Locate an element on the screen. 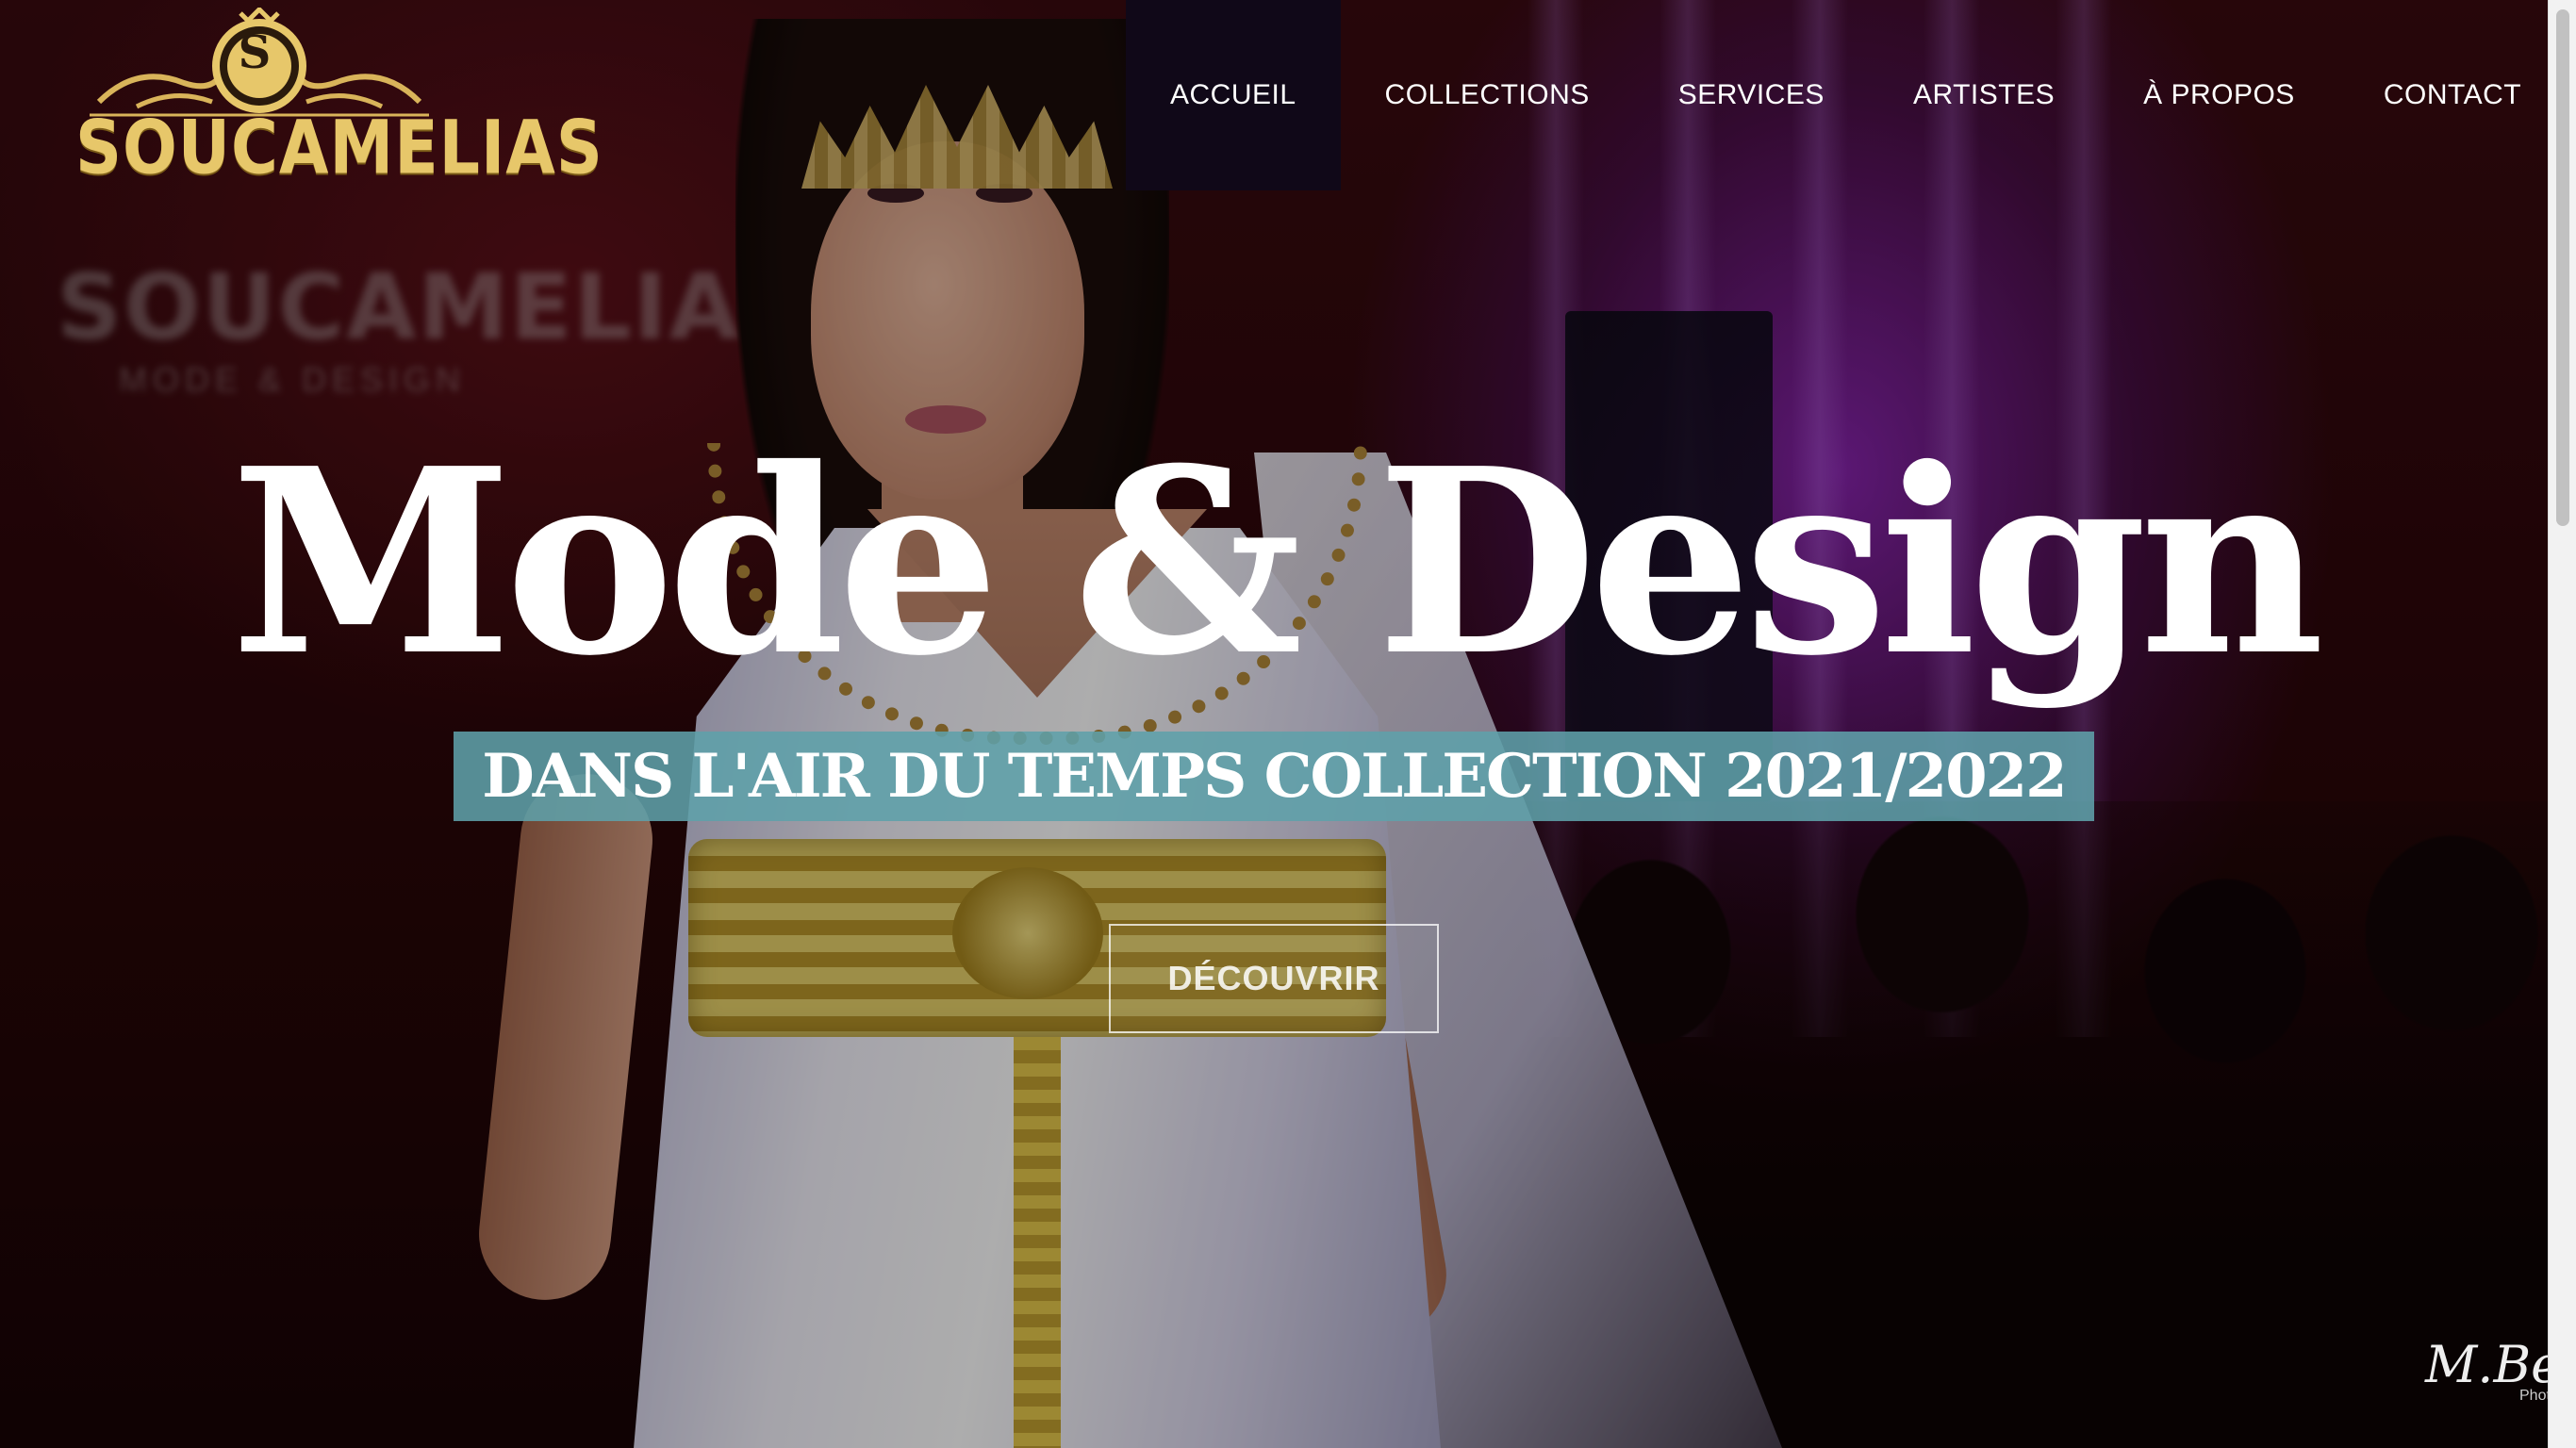  page-scrollbar is located at coordinates (2562, 724).